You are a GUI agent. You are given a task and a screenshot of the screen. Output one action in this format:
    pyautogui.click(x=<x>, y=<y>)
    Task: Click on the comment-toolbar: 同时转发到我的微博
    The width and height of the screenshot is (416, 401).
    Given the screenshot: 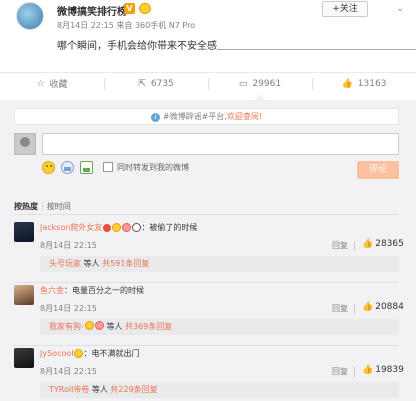 What is the action you would take?
    pyautogui.click(x=115, y=167)
    